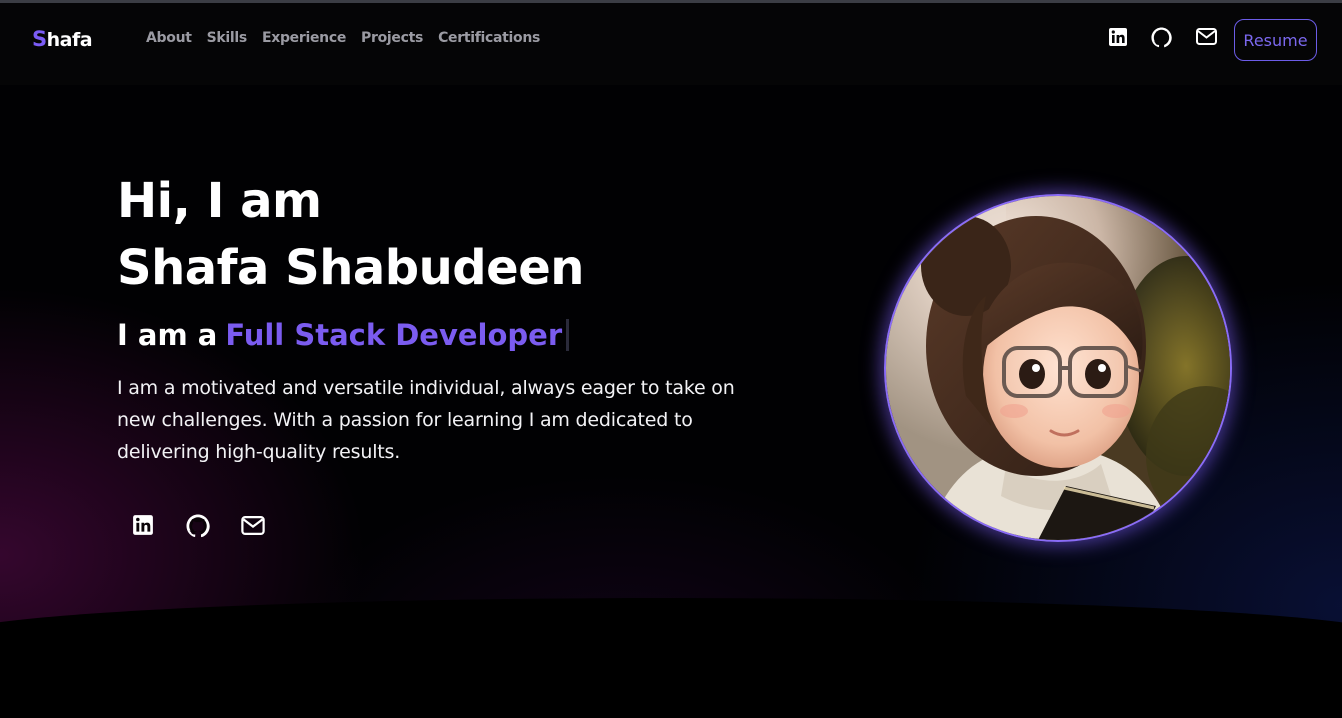 The width and height of the screenshot is (1342, 718). What do you see at coordinates (350, 268) in the screenshot?
I see `hero-name: Shafa Shabudeen` at bounding box center [350, 268].